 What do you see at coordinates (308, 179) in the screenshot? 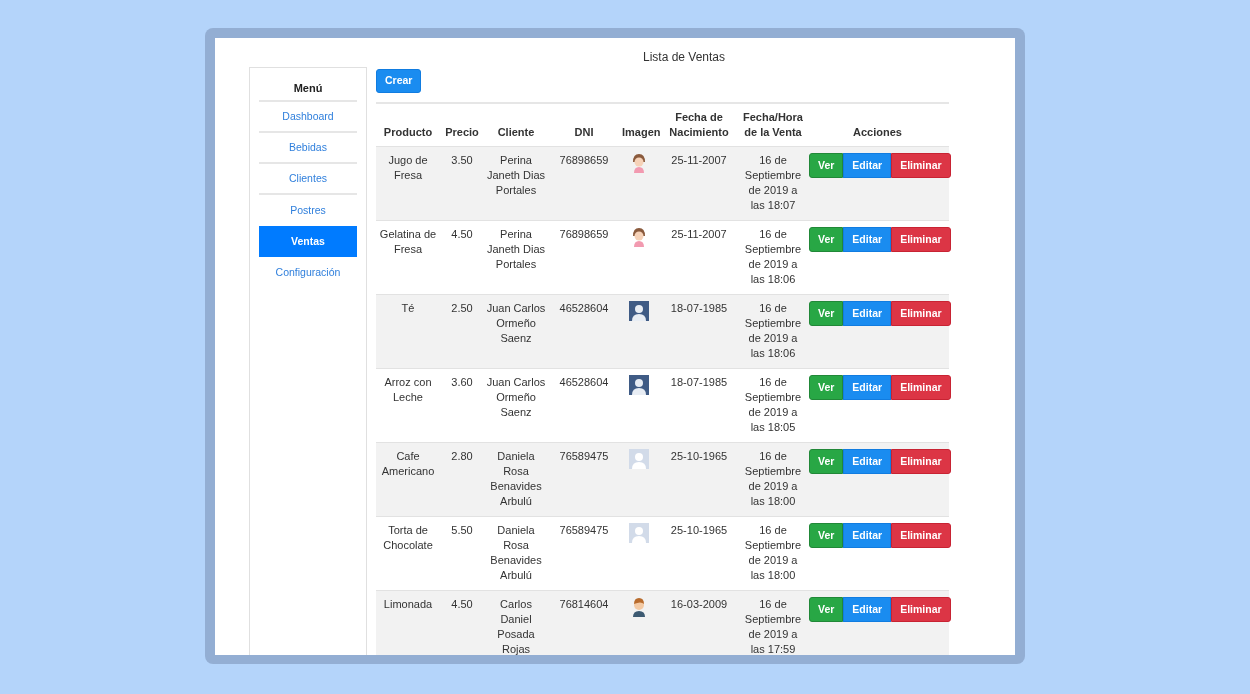
I see `sidebar-item: Clientes` at bounding box center [308, 179].